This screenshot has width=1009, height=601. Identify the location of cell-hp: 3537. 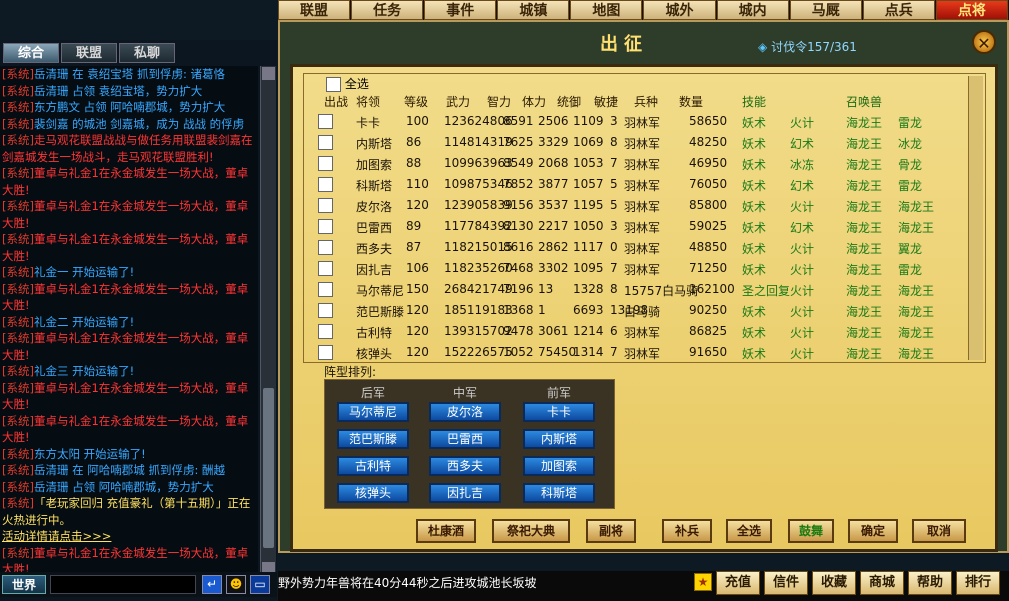
(553, 205).